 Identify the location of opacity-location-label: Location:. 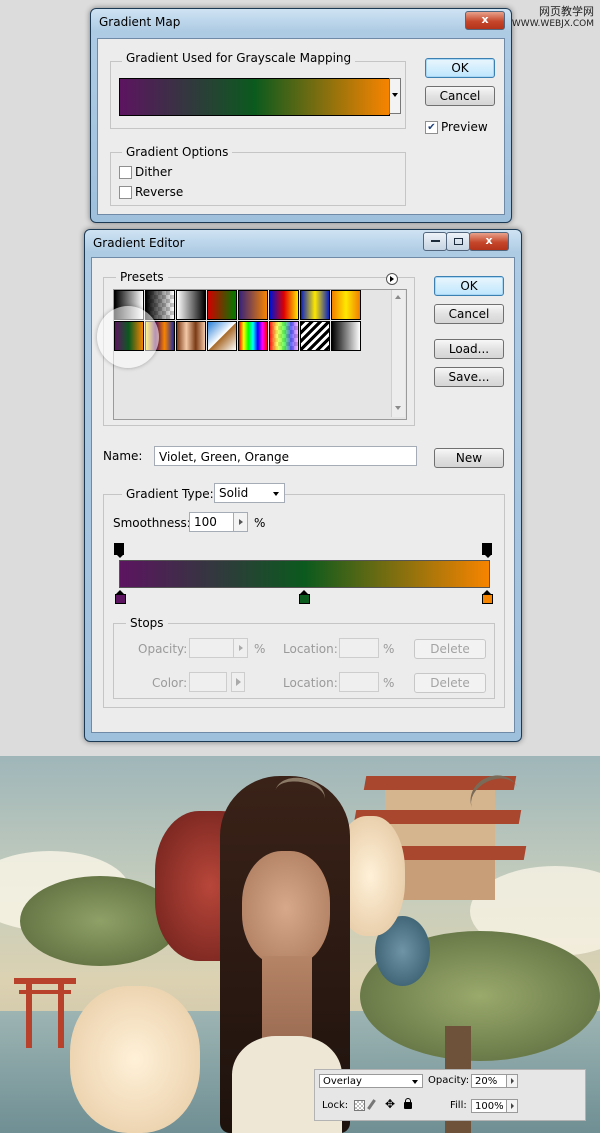
(310, 649).